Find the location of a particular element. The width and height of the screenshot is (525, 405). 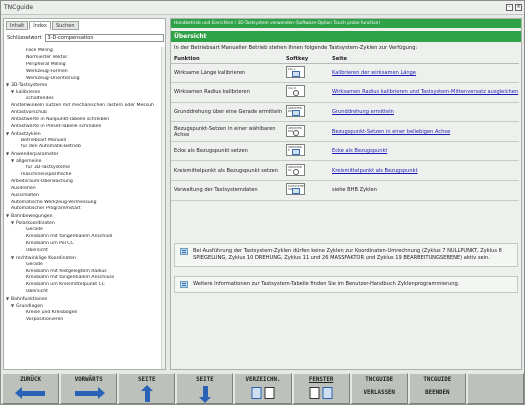

softkey-cell: CAL L is located at coordinates (306, 73).